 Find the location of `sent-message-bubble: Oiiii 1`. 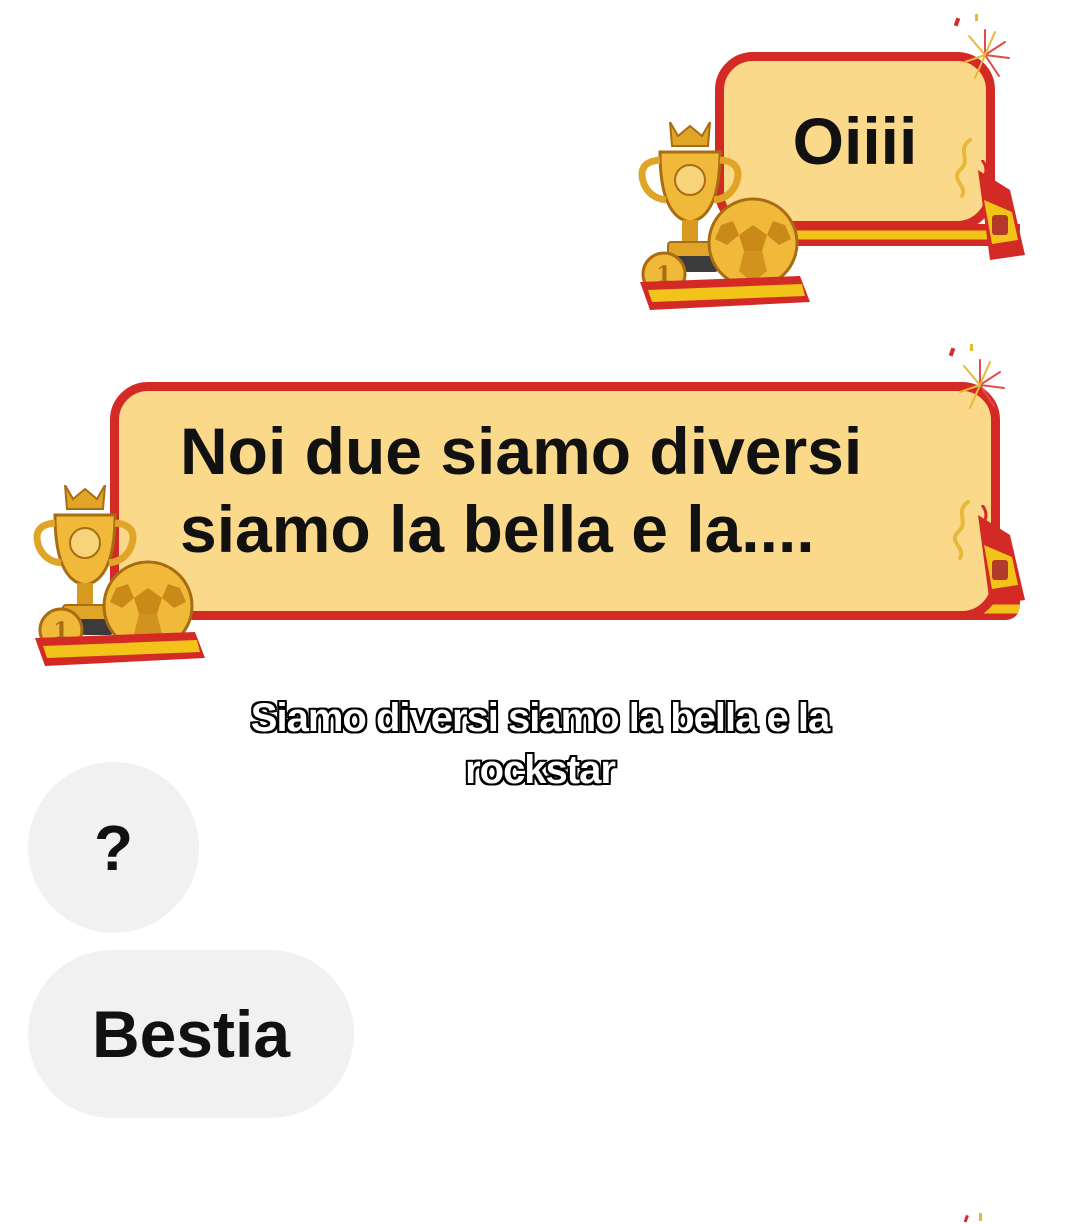

sent-message-bubble: Oiiii 1 is located at coordinates (840, 160).